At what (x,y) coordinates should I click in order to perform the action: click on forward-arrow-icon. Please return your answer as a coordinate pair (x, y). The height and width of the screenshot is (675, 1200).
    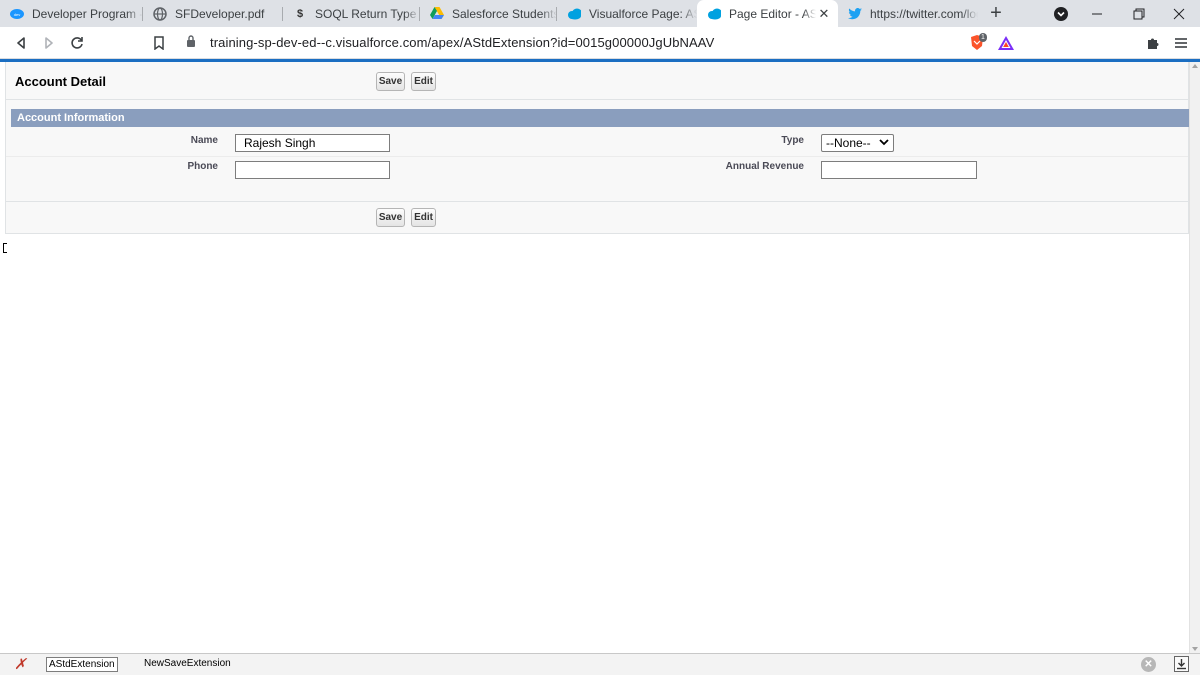
    Looking at the image, I should click on (49, 43).